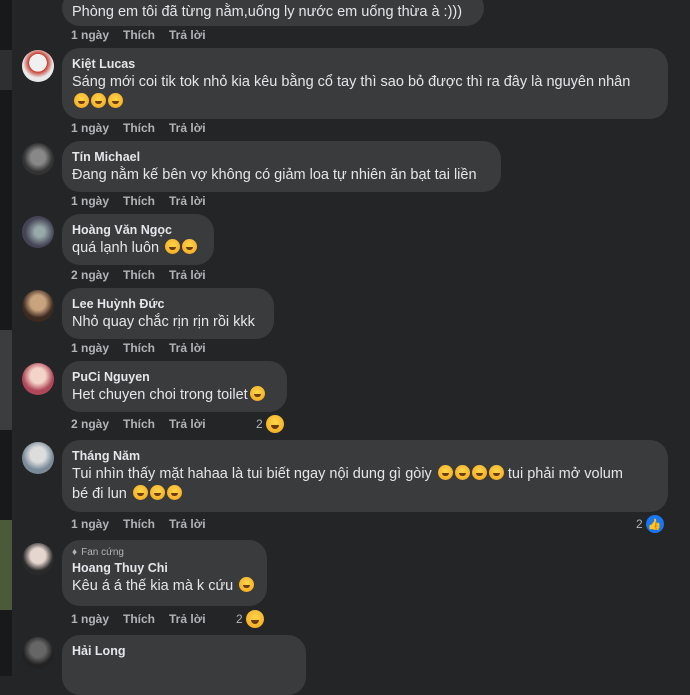  What do you see at coordinates (137, 230) in the screenshot?
I see `commenter-name: Hoàng Văn Ngọc` at bounding box center [137, 230].